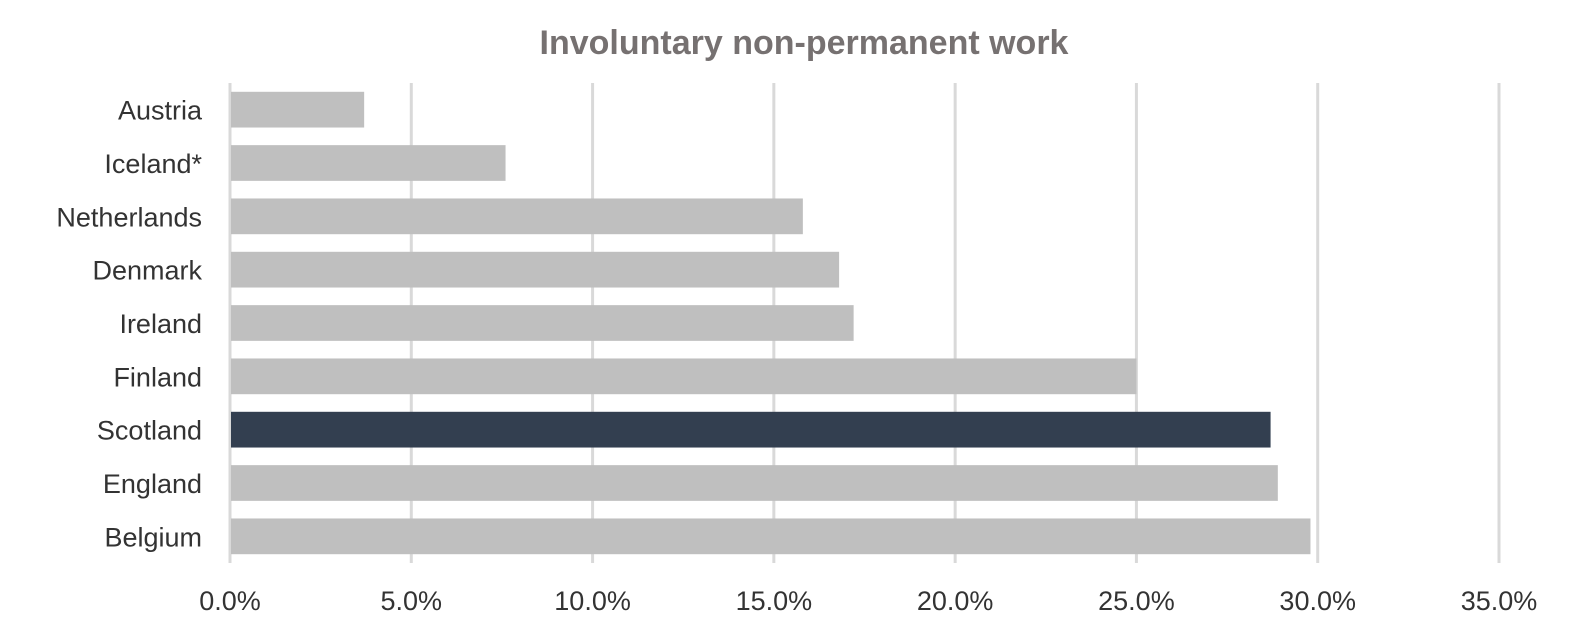 The image size is (1570, 634). I want to click on bar-austria, so click(298, 109).